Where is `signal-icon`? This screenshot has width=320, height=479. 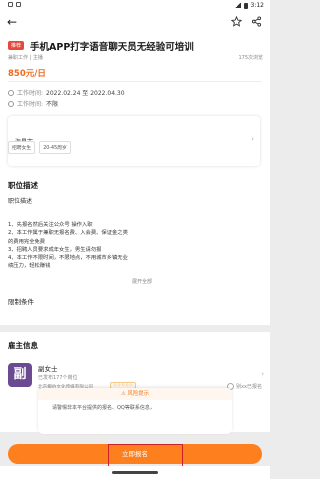 signal-icon is located at coordinates (237, 5).